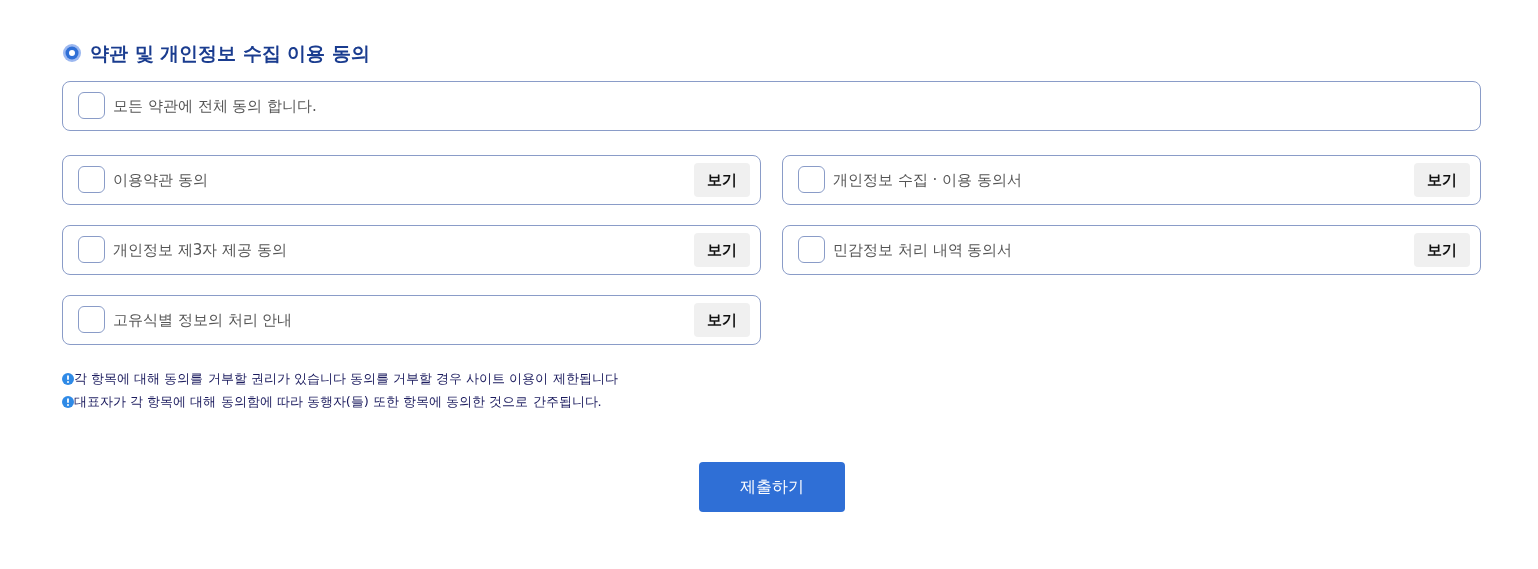 This screenshot has height=569, width=1538. What do you see at coordinates (346, 378) in the screenshot?
I see `notice-text: 각 항목에 대해 동의를 거부할 권리가 있습니다 동의를 거부할 경우 사이트 이용이 제한됩니다` at bounding box center [346, 378].